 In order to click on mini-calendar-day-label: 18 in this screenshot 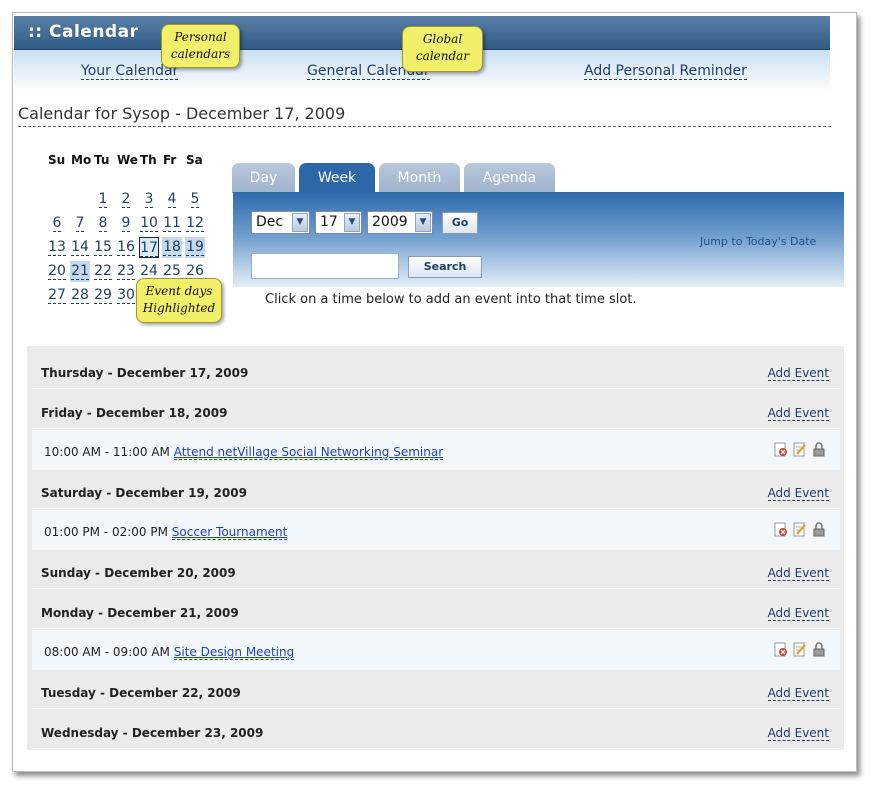, I will do `click(172, 247)`.